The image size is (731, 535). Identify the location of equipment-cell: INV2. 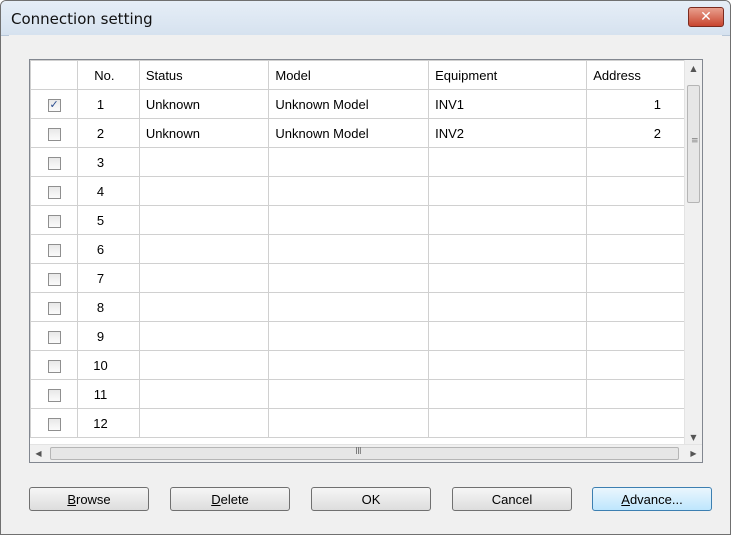
(508, 133).